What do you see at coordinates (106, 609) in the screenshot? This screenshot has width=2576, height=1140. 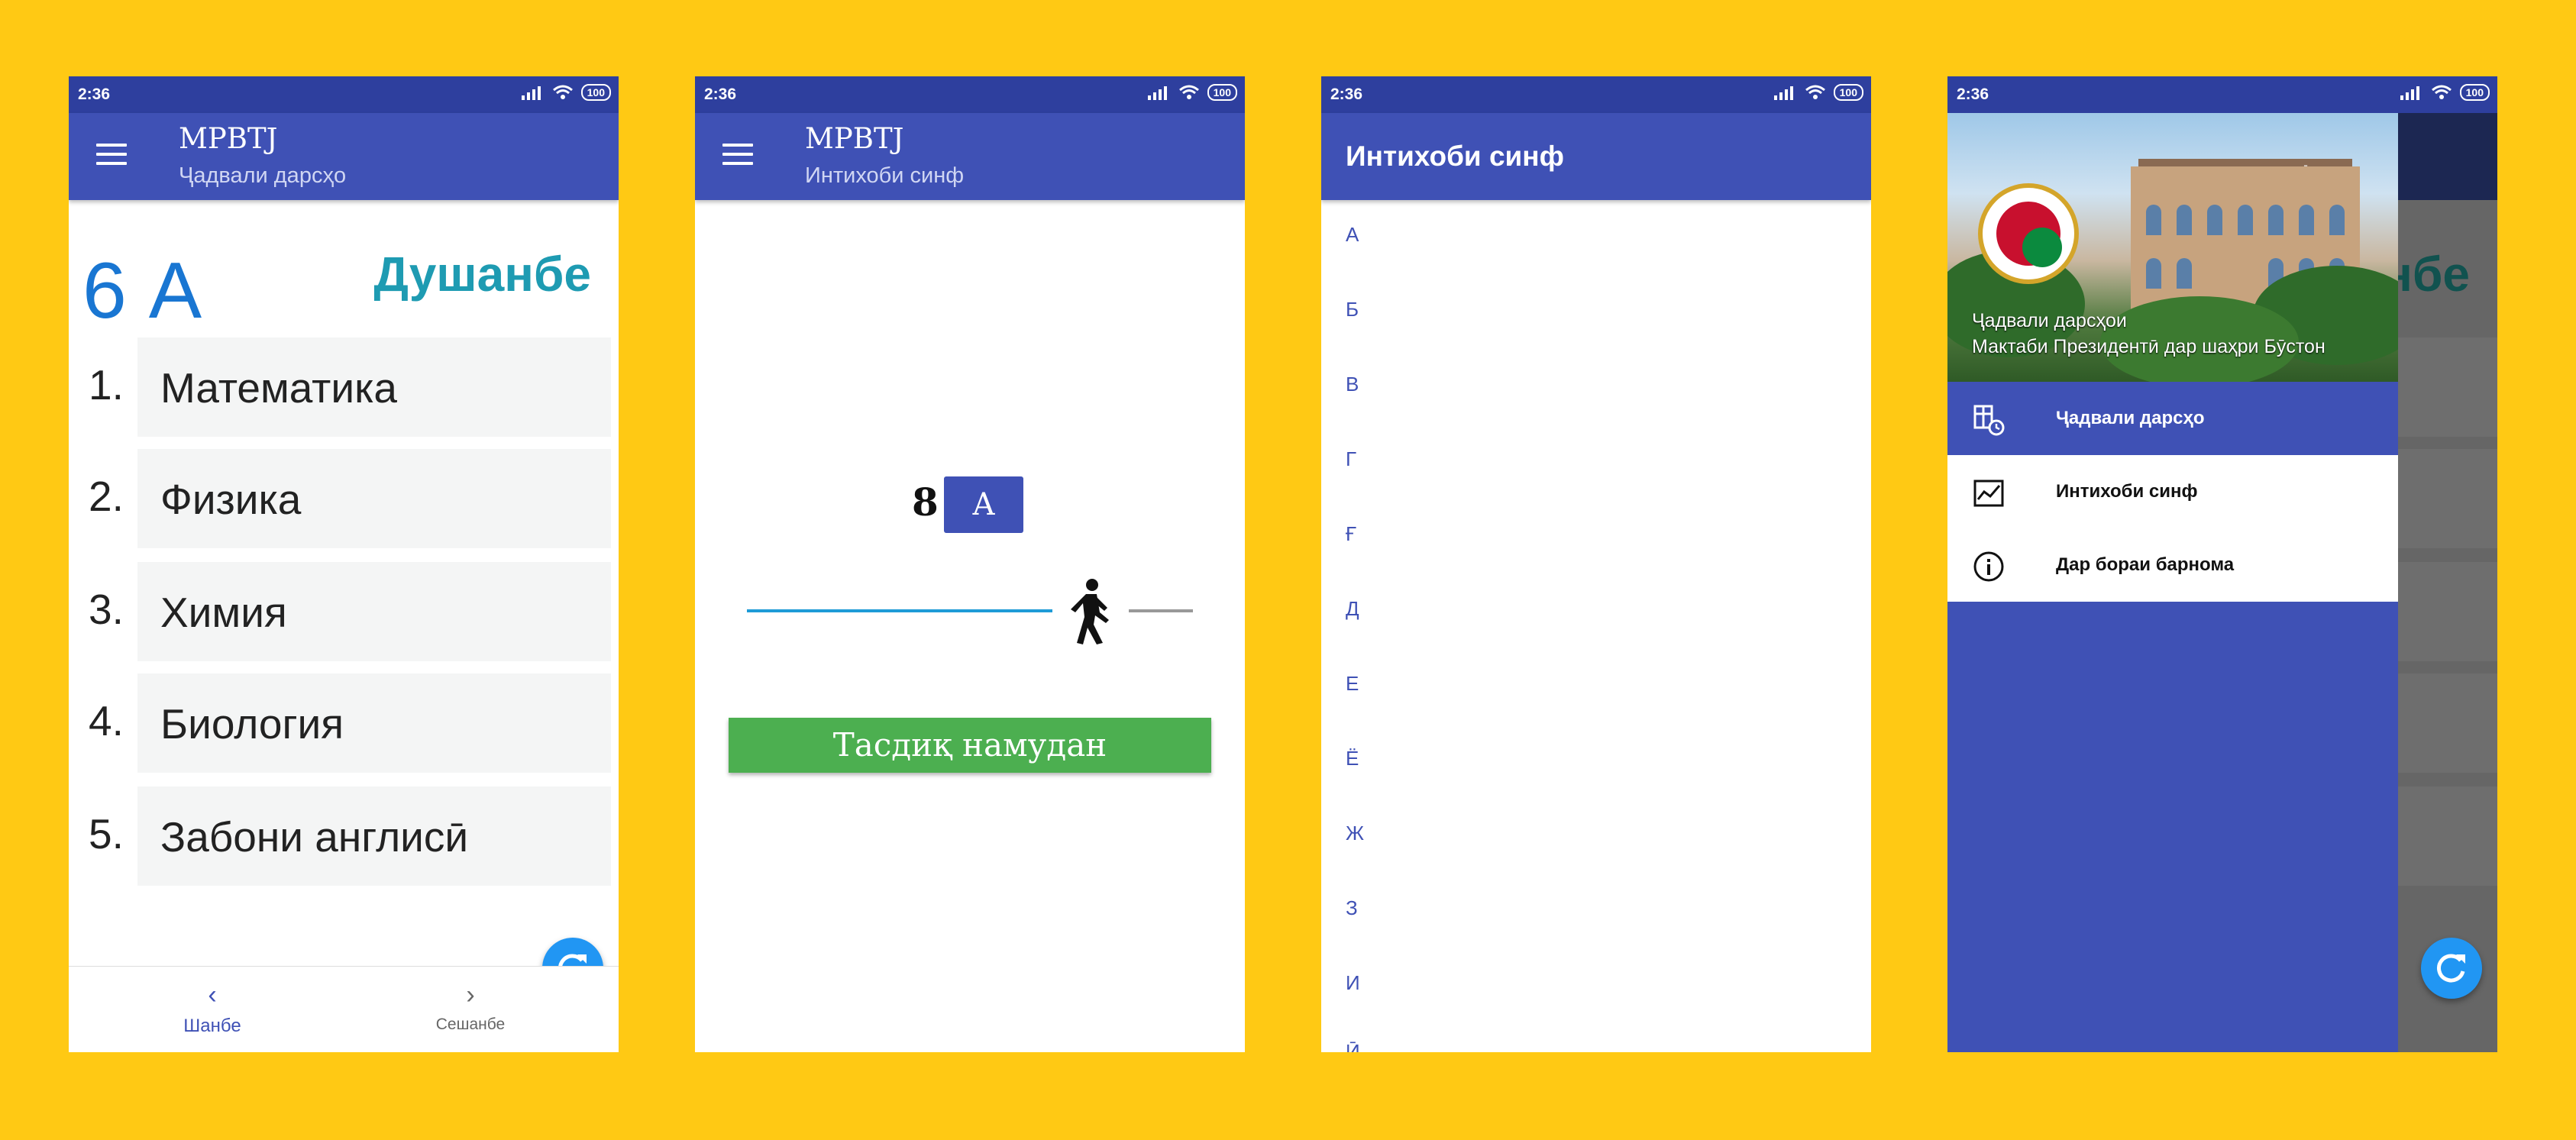 I see `lesson-number: 3.` at bounding box center [106, 609].